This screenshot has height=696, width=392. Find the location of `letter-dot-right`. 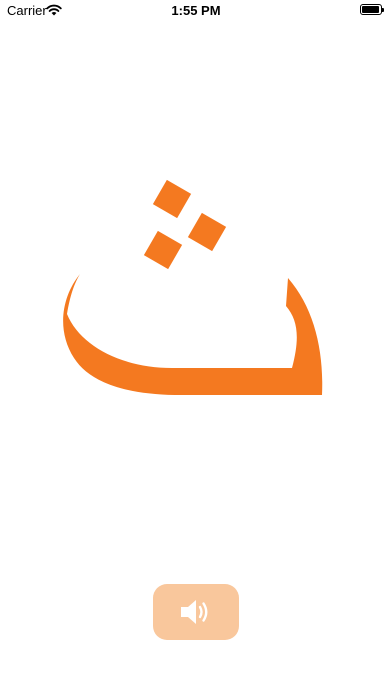

letter-dot-right is located at coordinates (207, 232).